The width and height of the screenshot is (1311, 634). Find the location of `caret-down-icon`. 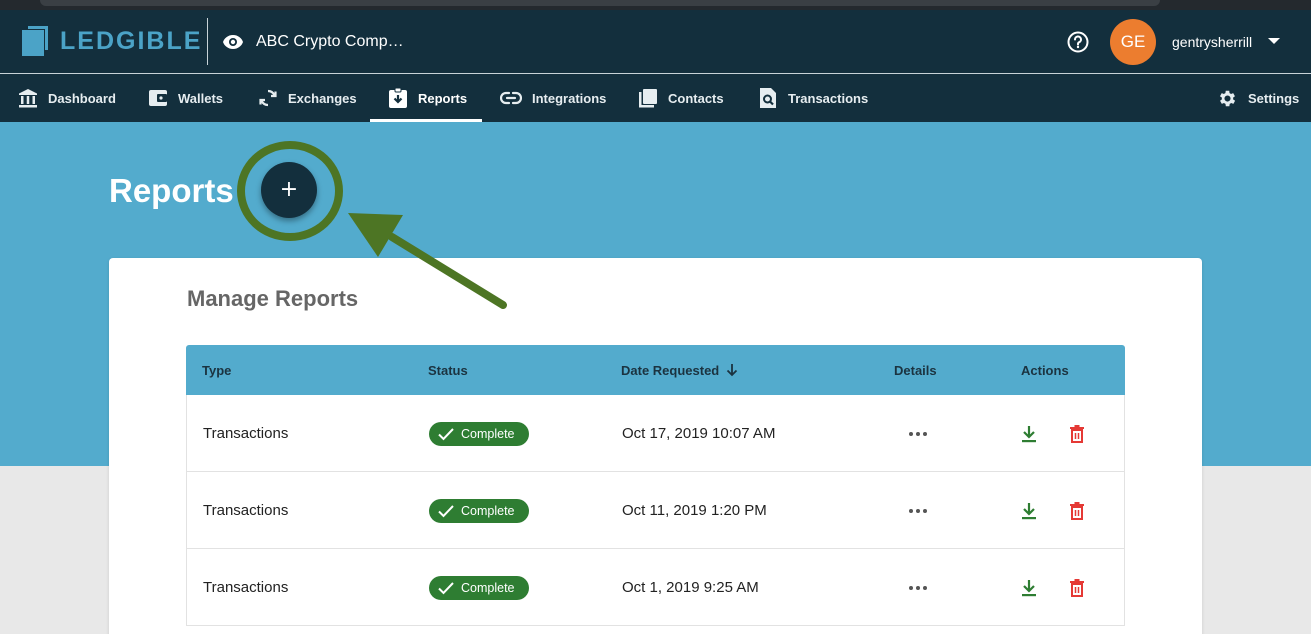

caret-down-icon is located at coordinates (1274, 41).